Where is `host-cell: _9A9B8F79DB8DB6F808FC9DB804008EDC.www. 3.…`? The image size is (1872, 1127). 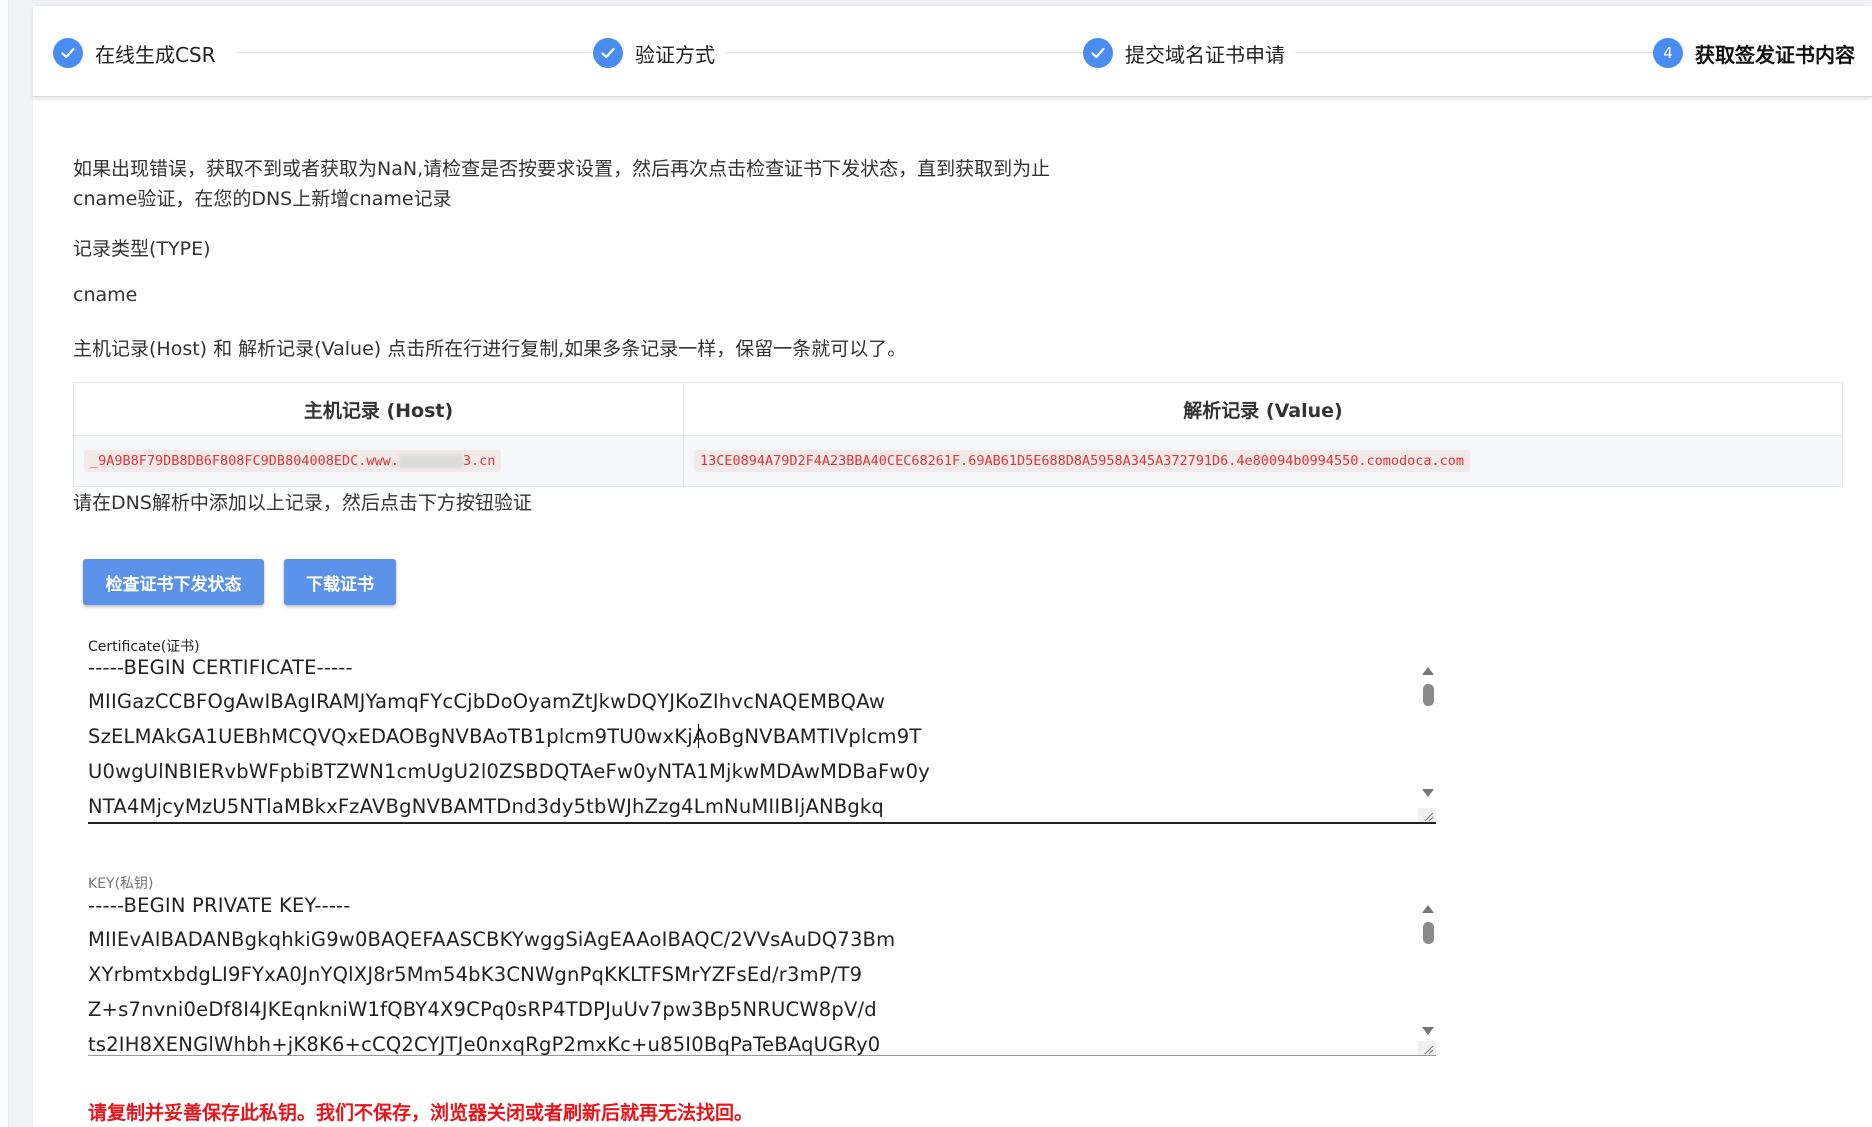 host-cell: _9A9B8F79DB8DB6F808FC9DB804008EDC.www. 3.… is located at coordinates (378, 461).